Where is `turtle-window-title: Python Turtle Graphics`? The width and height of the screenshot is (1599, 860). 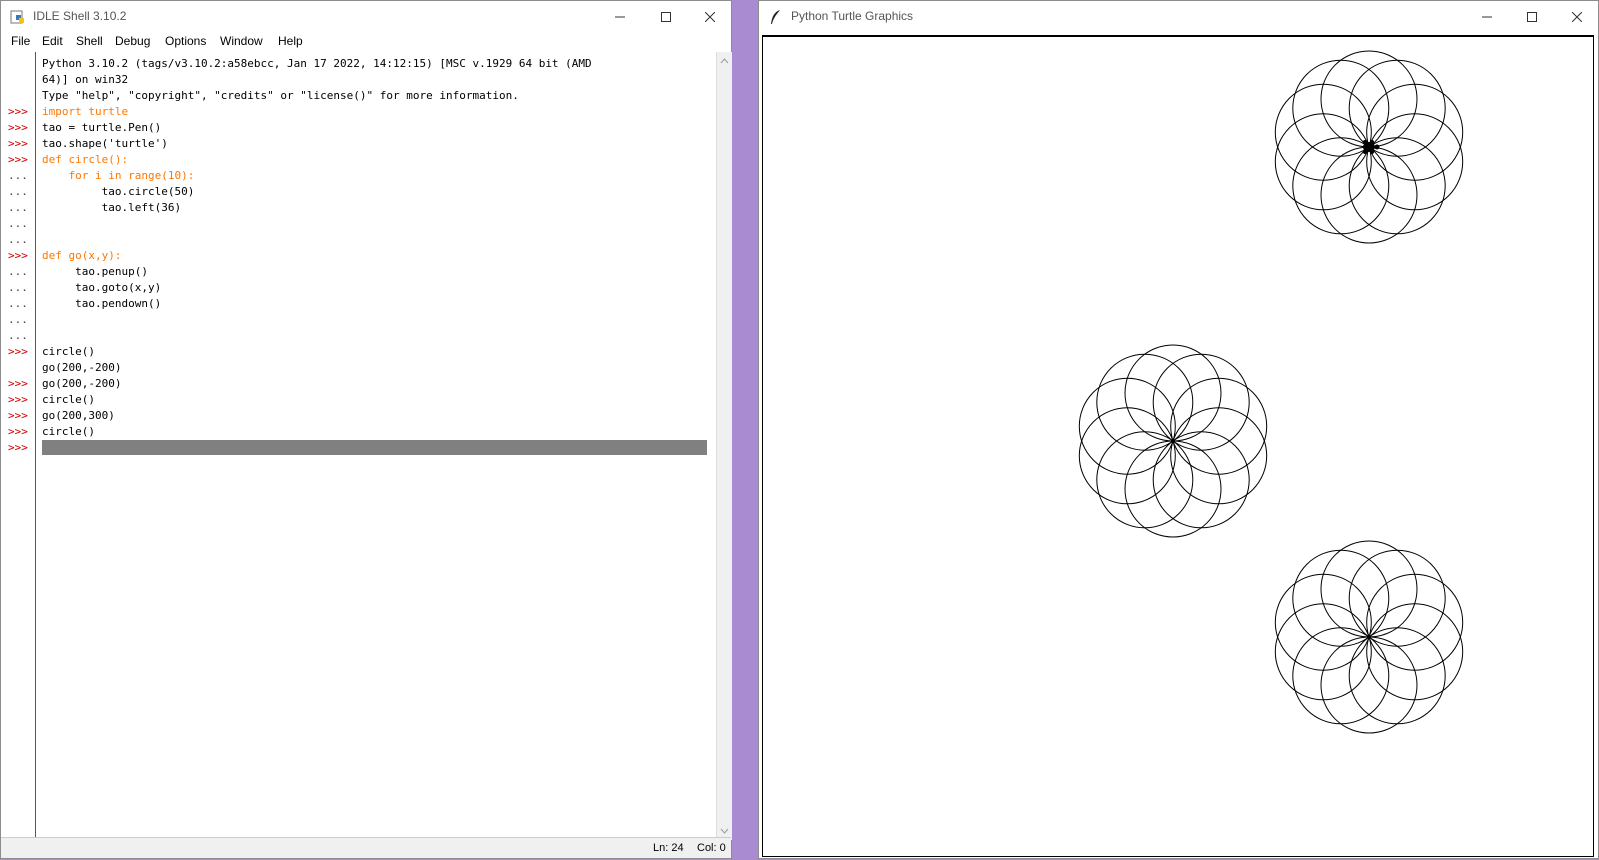
turtle-window-title: Python Turtle Graphics is located at coordinates (852, 16).